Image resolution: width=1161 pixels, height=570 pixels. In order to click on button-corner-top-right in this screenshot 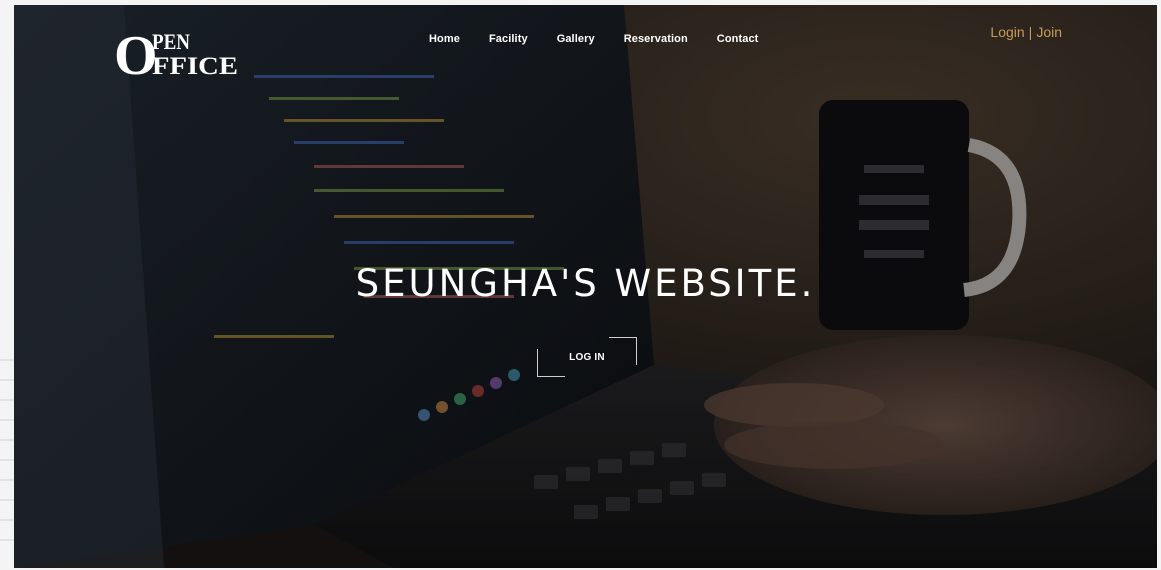, I will do `click(623, 351)`.